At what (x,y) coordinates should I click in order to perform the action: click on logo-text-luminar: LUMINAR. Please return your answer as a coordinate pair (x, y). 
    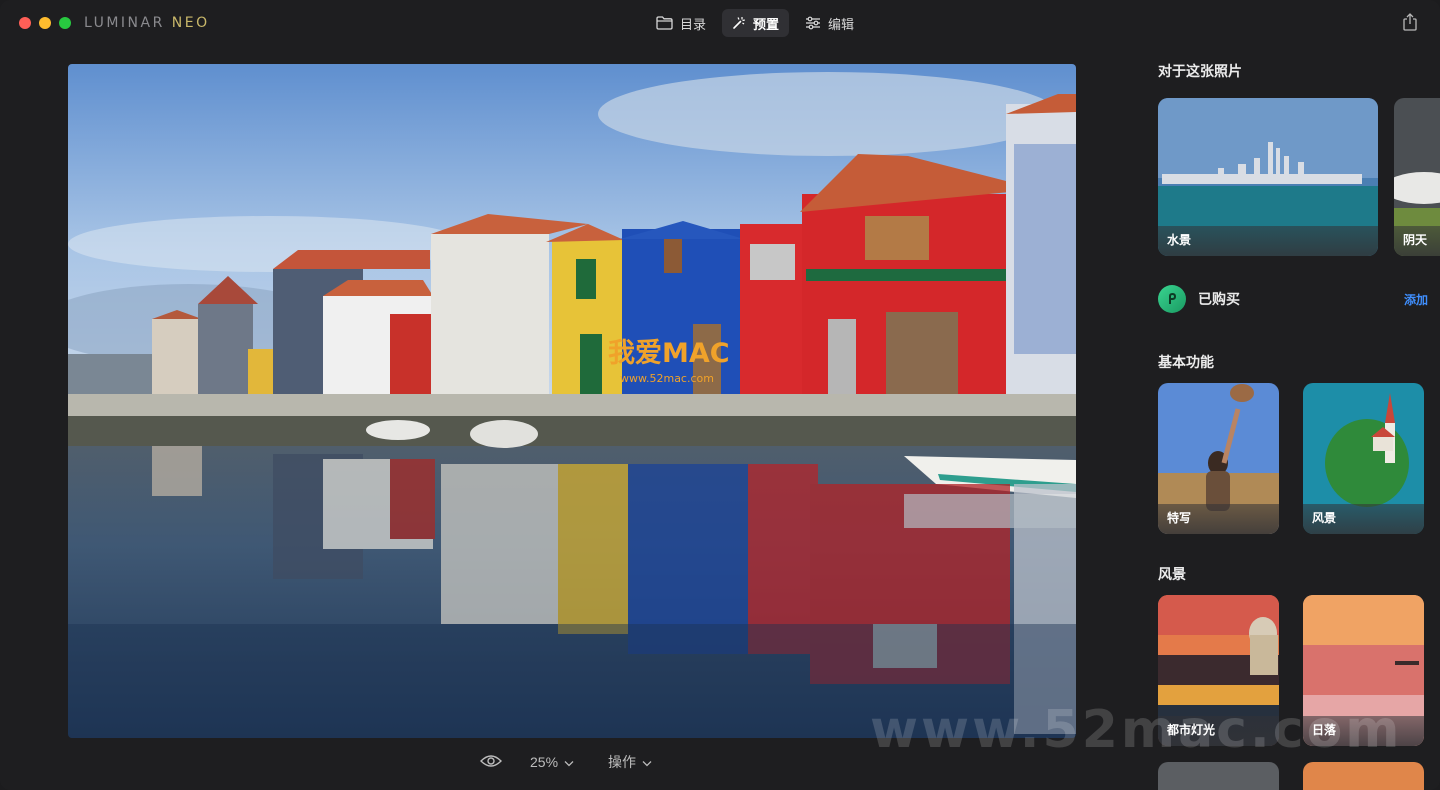
    Looking at the image, I should click on (128, 23).